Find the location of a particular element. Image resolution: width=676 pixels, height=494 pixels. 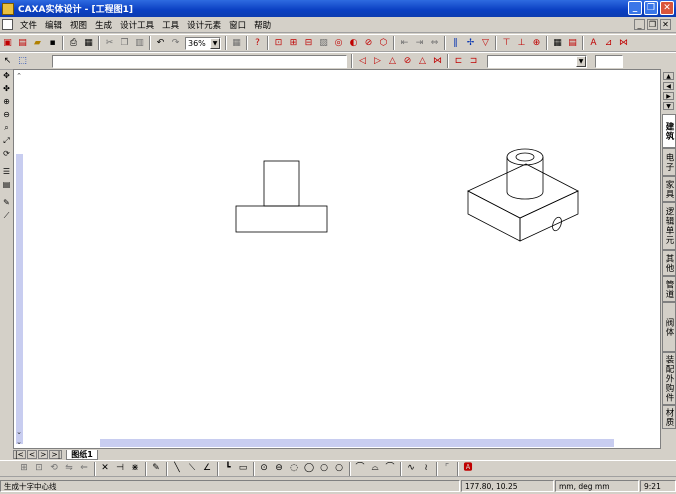

dim-radius-icon: ▽ is located at coordinates (486, 43).